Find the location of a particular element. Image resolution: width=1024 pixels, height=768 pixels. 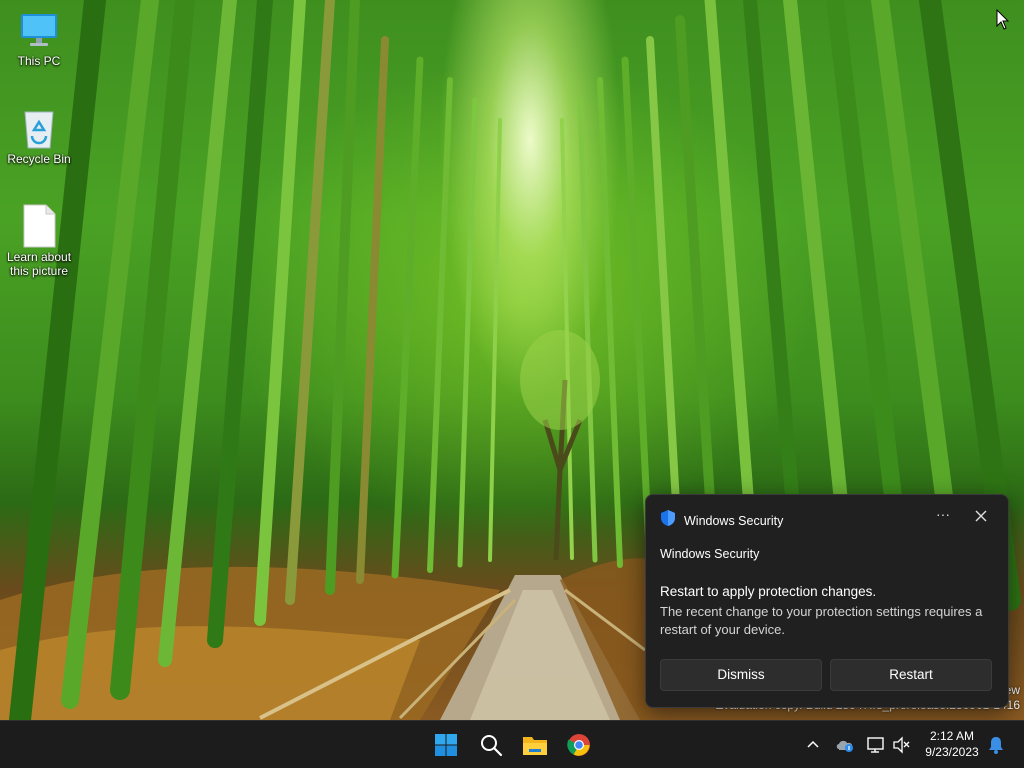

clock: 2:12 AM 9/23/2023 is located at coordinates (952, 744).